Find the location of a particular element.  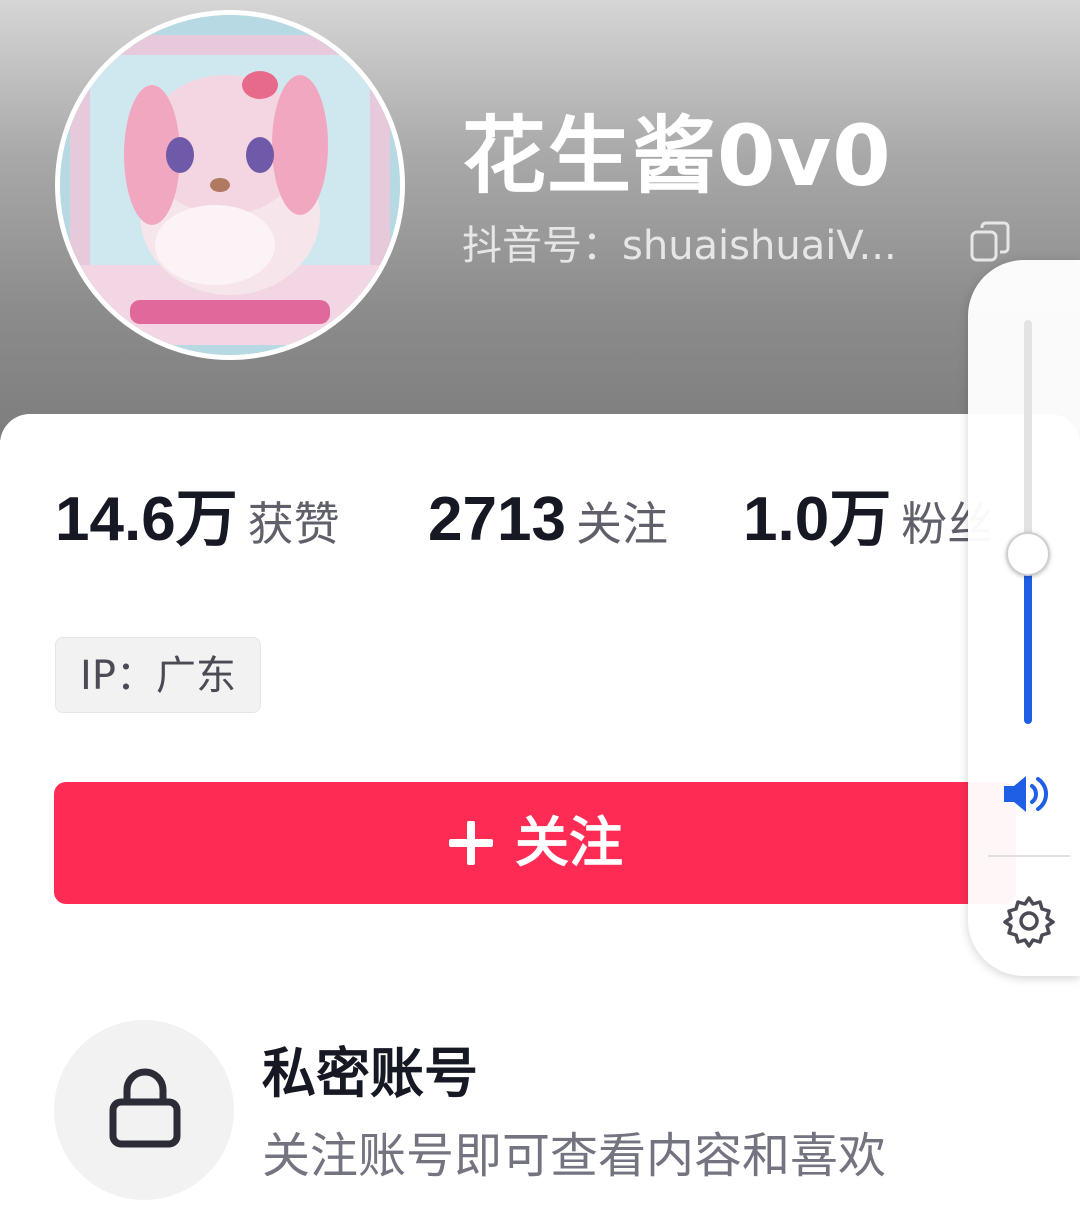

stat-value: 1.0万 is located at coordinates (817, 519).